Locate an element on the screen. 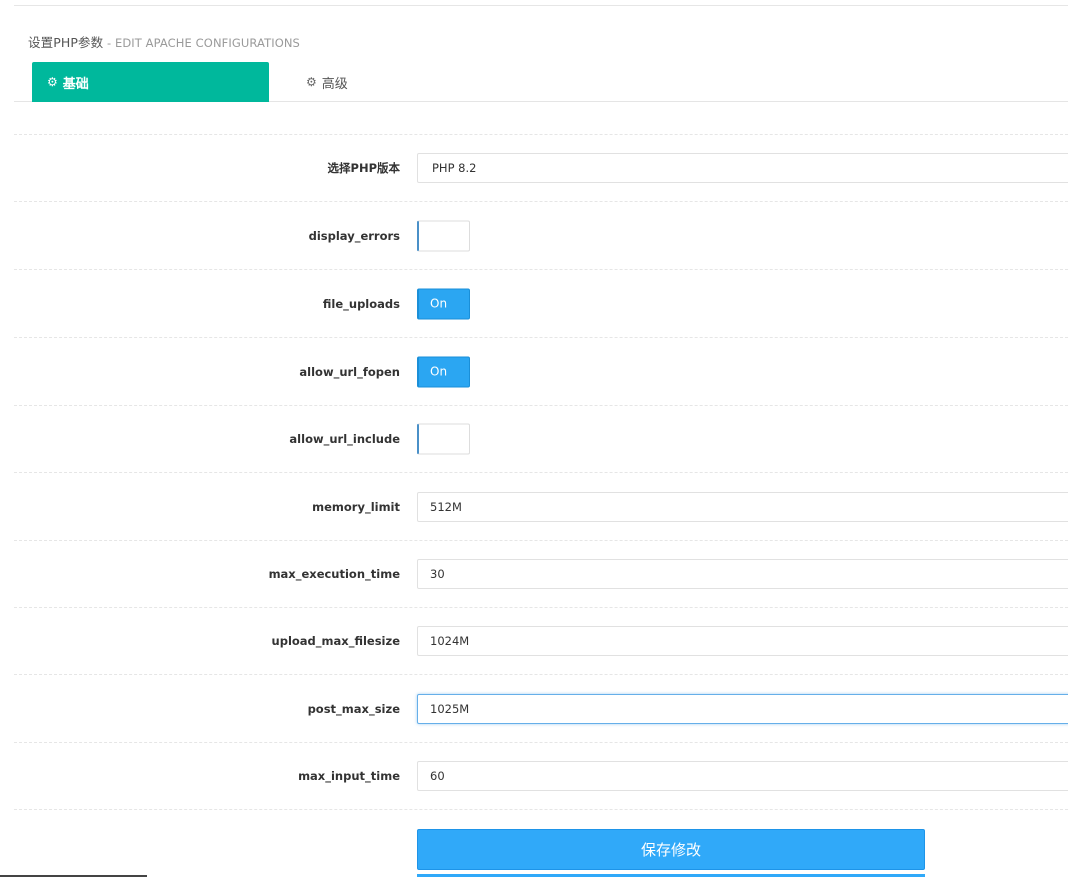 The height and width of the screenshot is (877, 1068). display-errors-label: display_errors is located at coordinates (354, 235).